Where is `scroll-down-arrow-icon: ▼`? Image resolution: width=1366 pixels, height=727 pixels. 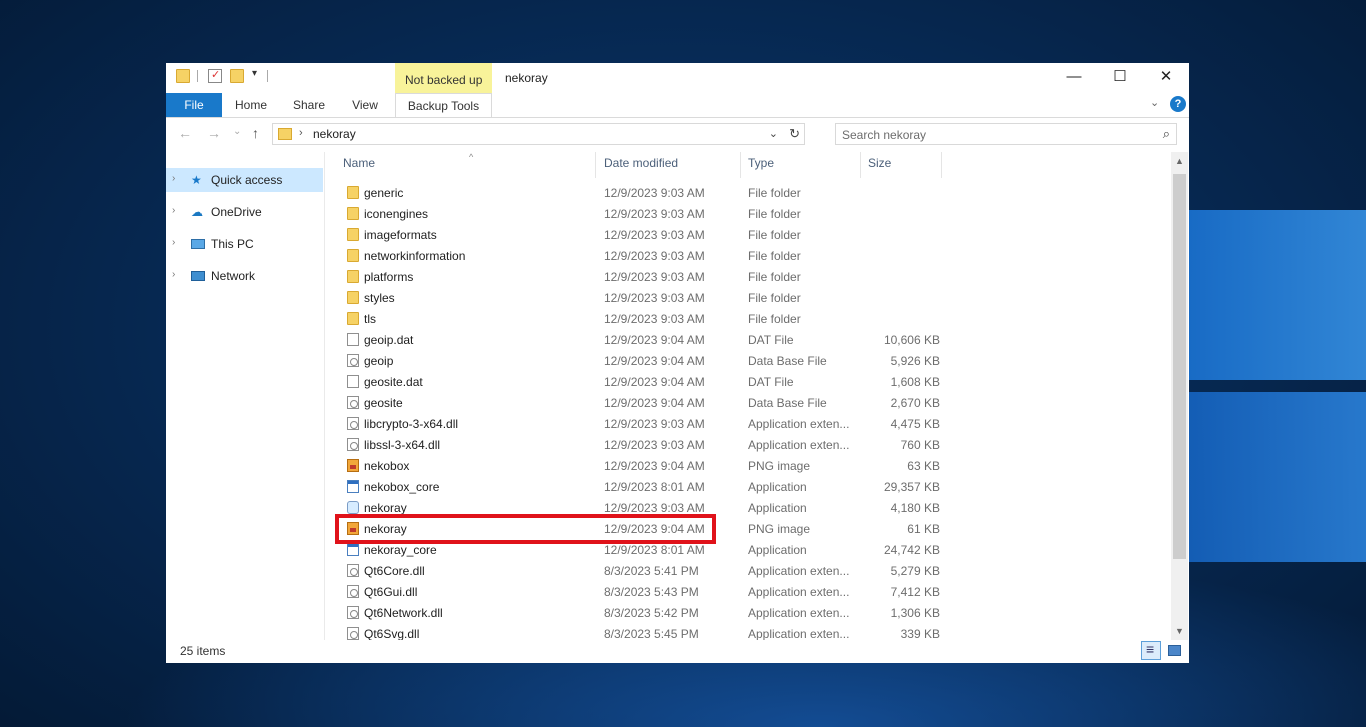
scroll-down-arrow-icon: ▼ is located at coordinates (1179, 631).